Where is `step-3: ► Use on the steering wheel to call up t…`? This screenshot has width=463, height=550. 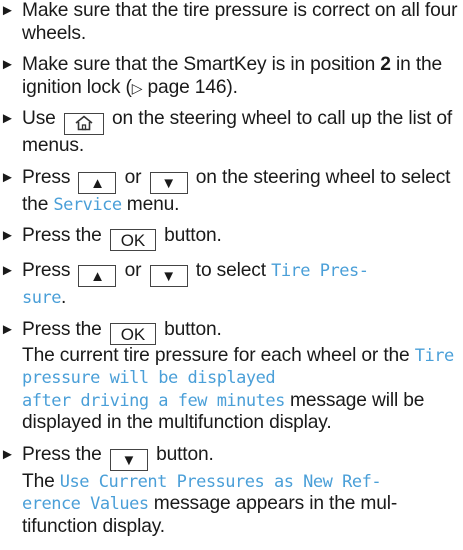 step-3: ► Use on the steering wheel to call up t… is located at coordinates (231, 133).